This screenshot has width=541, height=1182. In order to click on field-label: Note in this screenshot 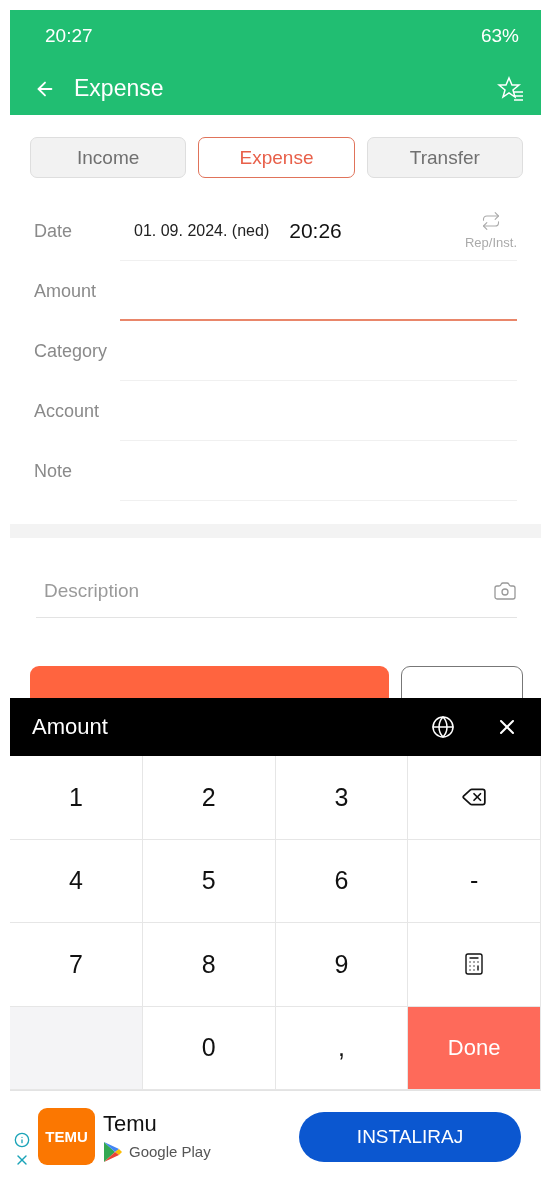, I will do `click(54, 471)`.